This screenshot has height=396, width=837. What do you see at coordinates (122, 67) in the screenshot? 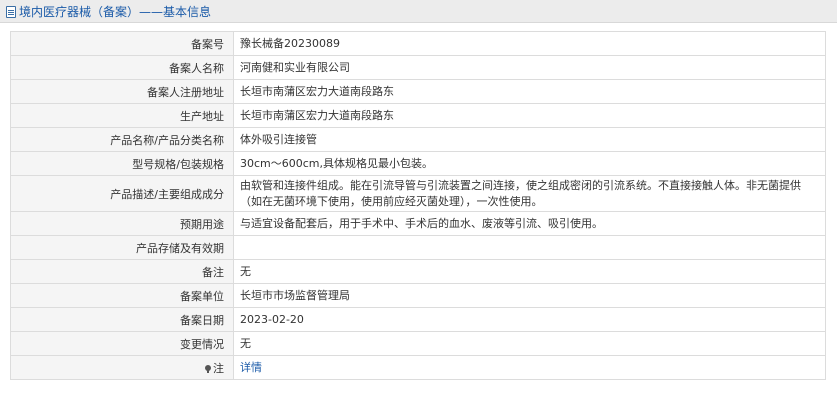
I see `registrant-name-label: 备案人名称` at bounding box center [122, 67].